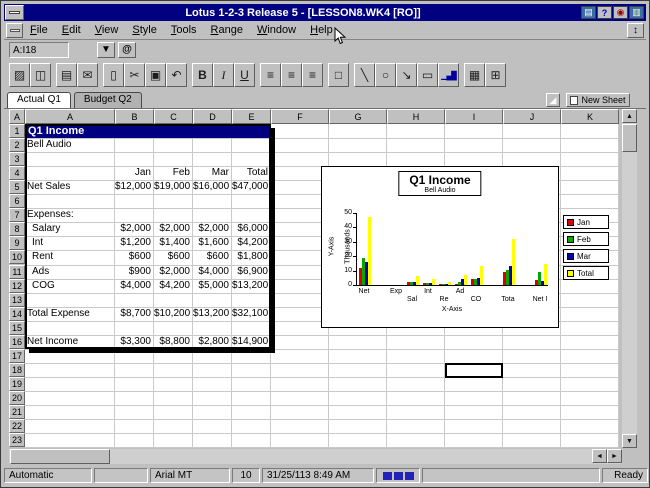 This screenshot has width=650, height=488. What do you see at coordinates (17, 412) in the screenshot?
I see `row-header-21: 21` at bounding box center [17, 412].